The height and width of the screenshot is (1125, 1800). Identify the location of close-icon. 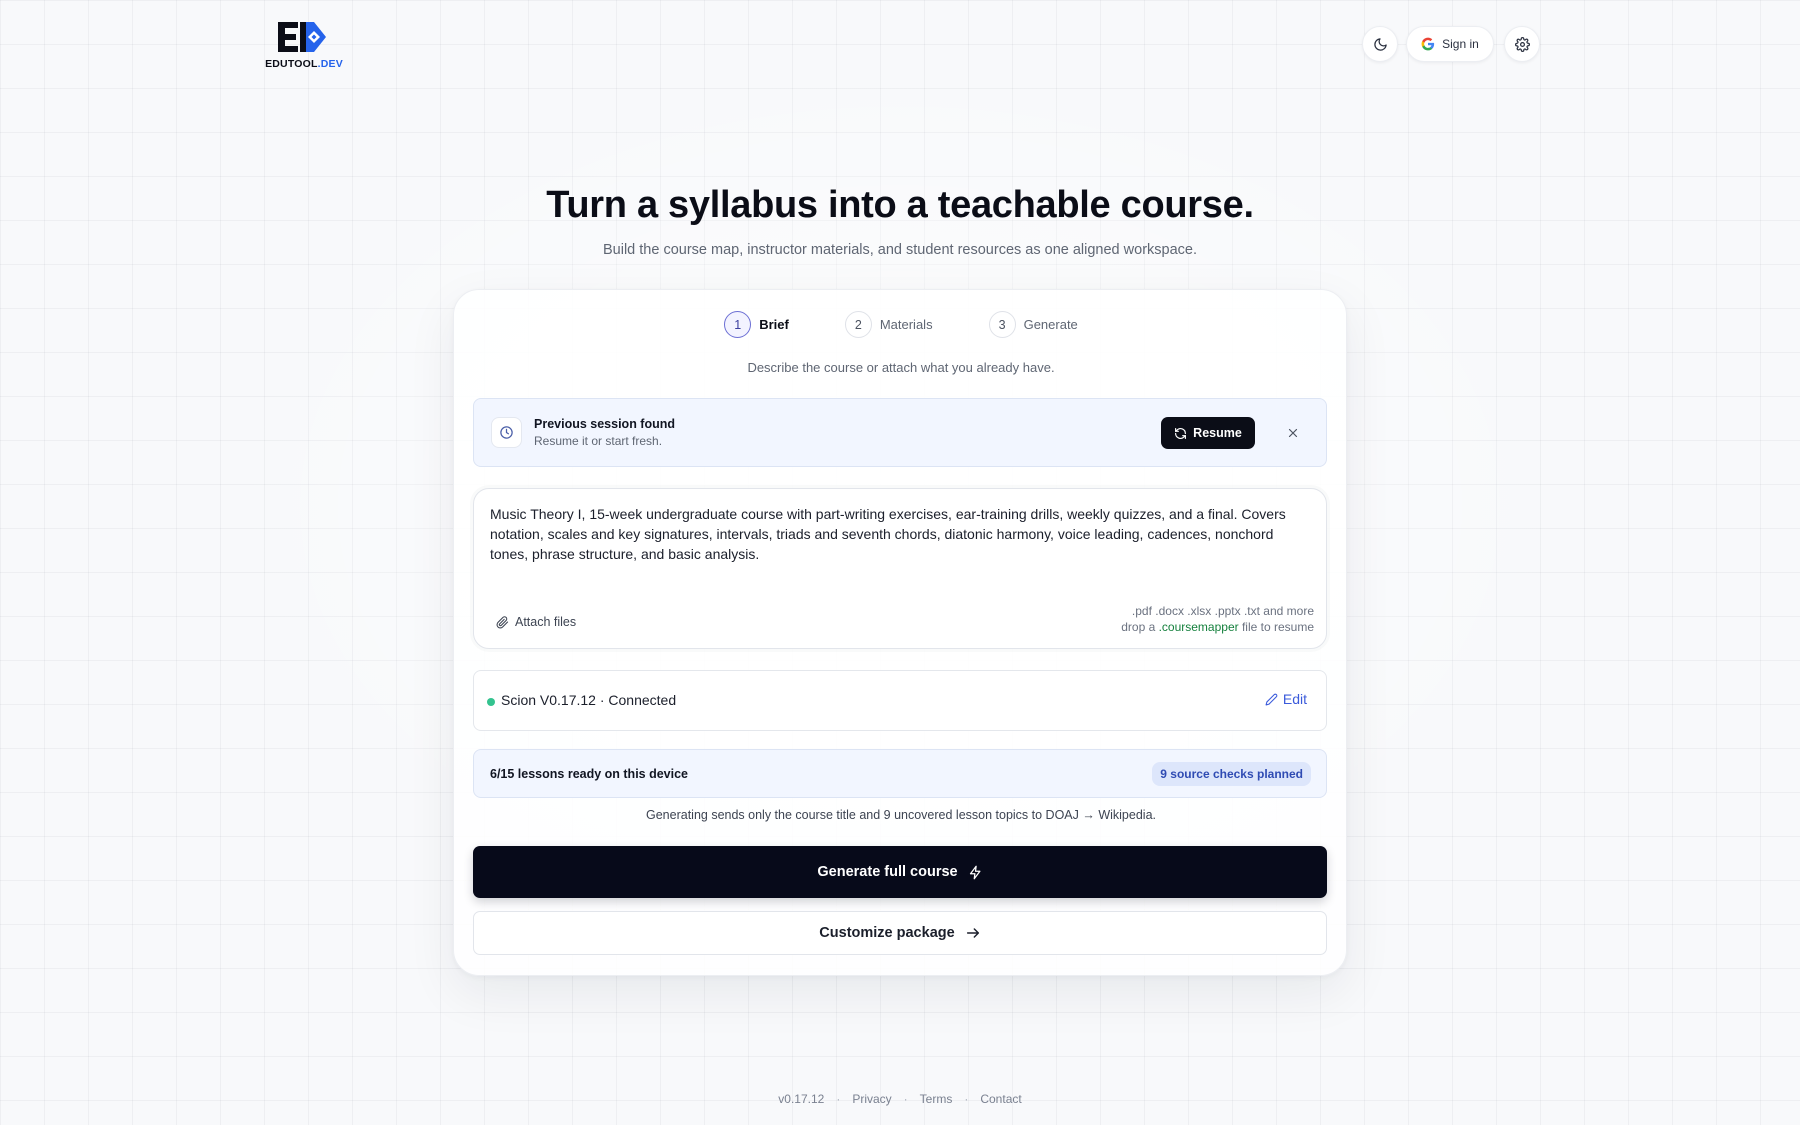
(1293, 433).